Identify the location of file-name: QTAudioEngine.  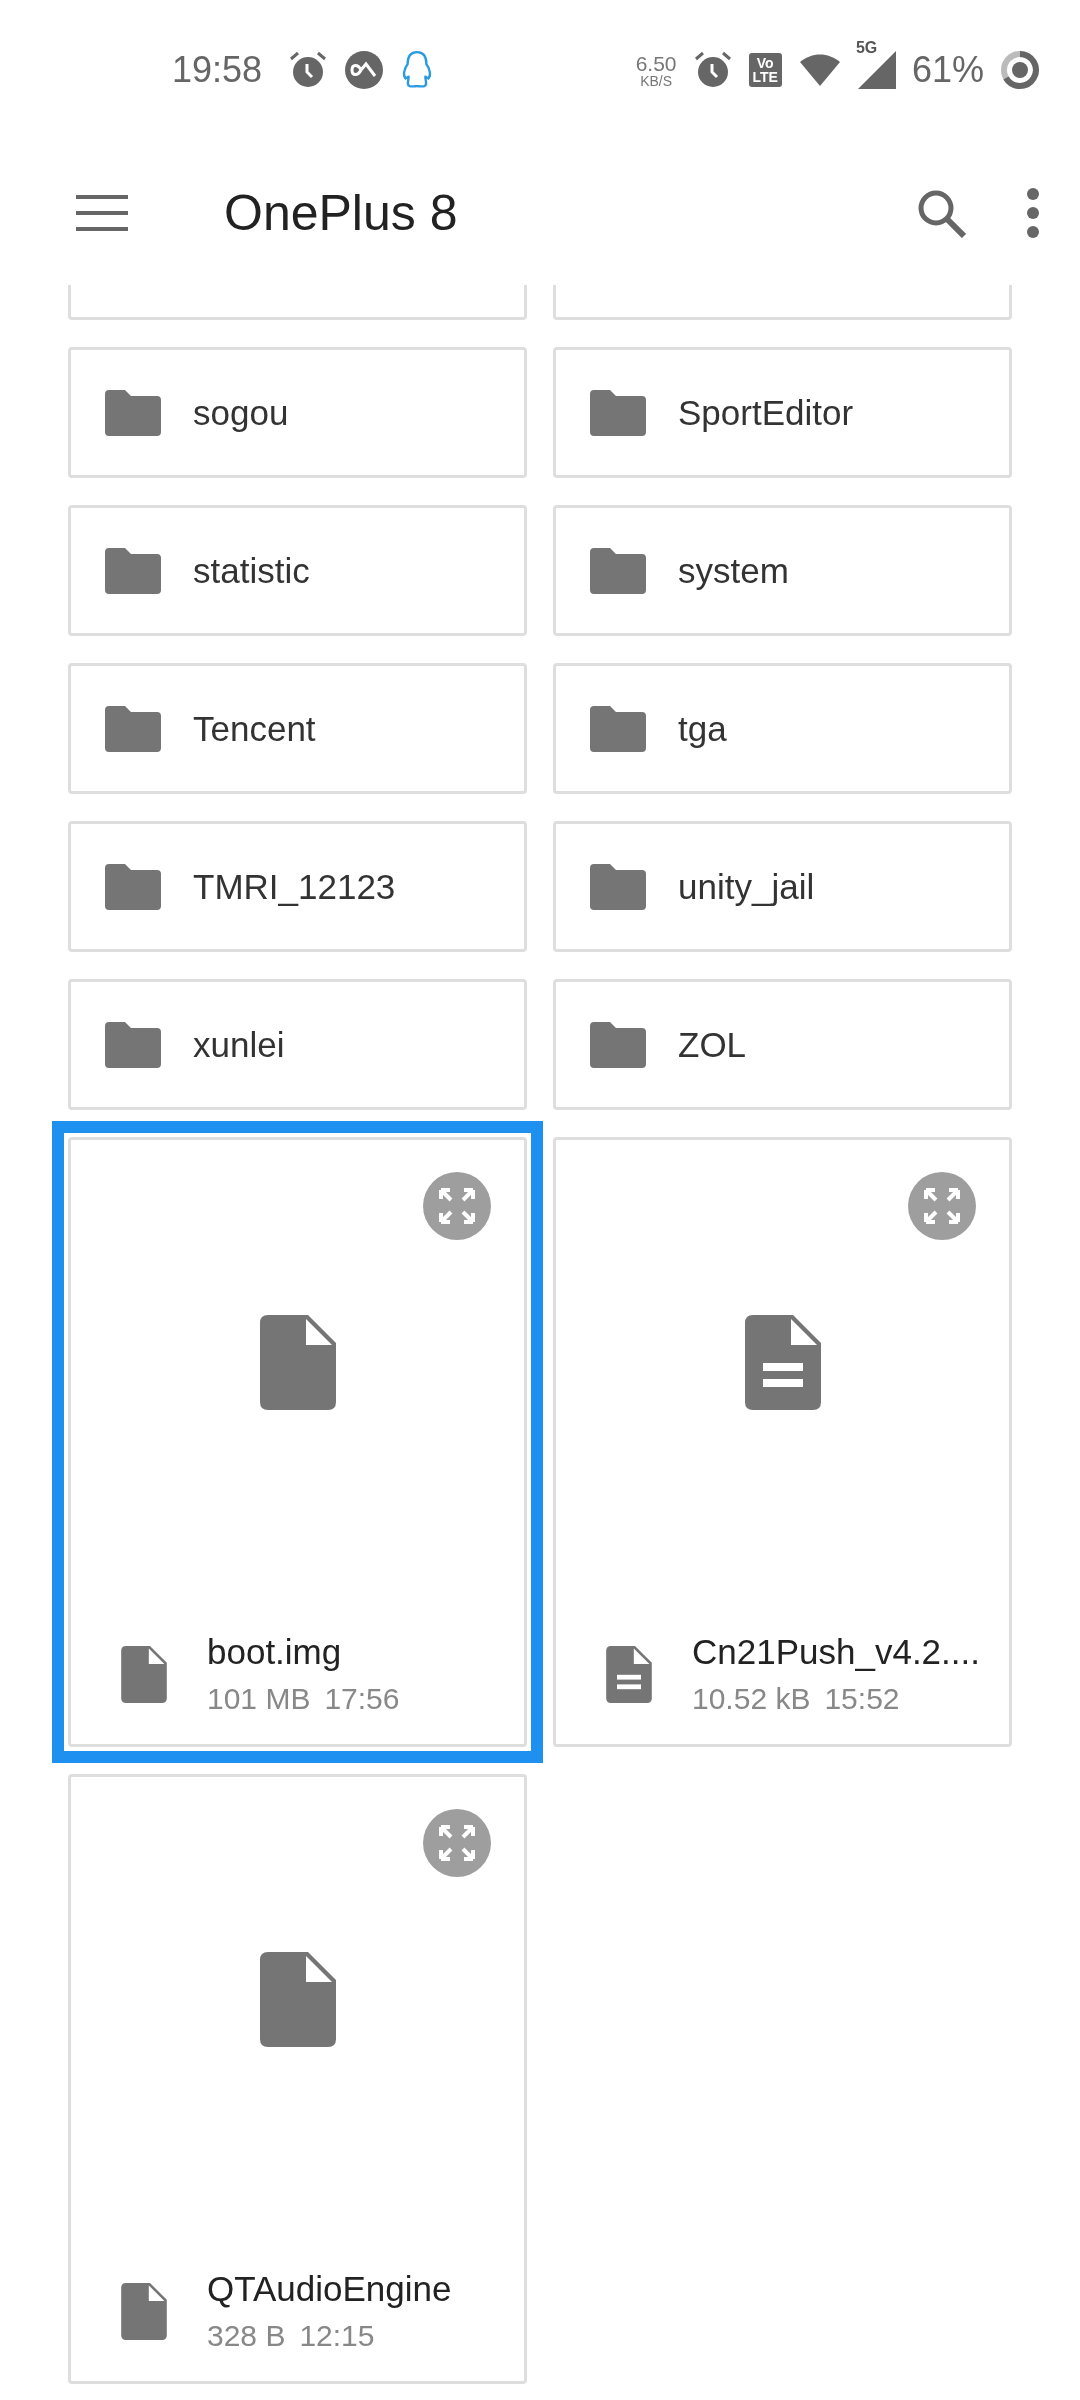
(329, 2289).